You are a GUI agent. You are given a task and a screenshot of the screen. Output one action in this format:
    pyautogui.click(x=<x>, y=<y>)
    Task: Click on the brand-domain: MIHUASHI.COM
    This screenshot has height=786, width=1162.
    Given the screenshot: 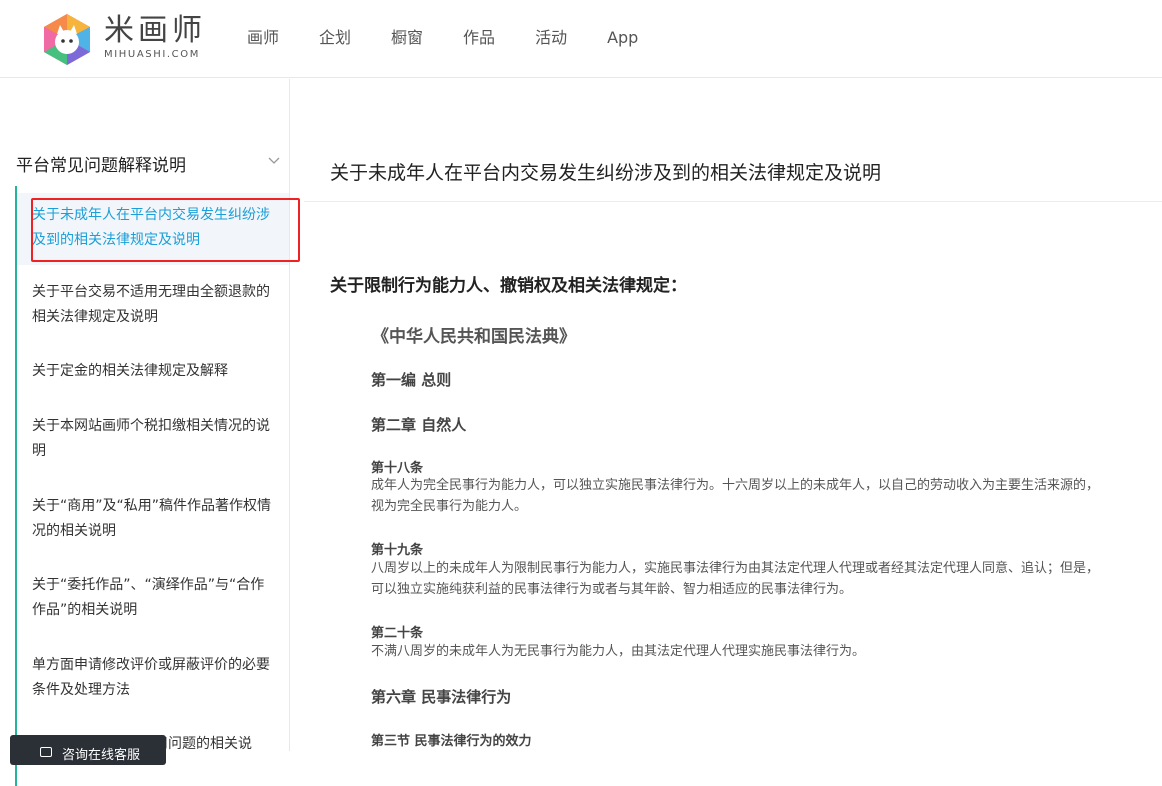 What is the action you would take?
    pyautogui.click(x=152, y=54)
    